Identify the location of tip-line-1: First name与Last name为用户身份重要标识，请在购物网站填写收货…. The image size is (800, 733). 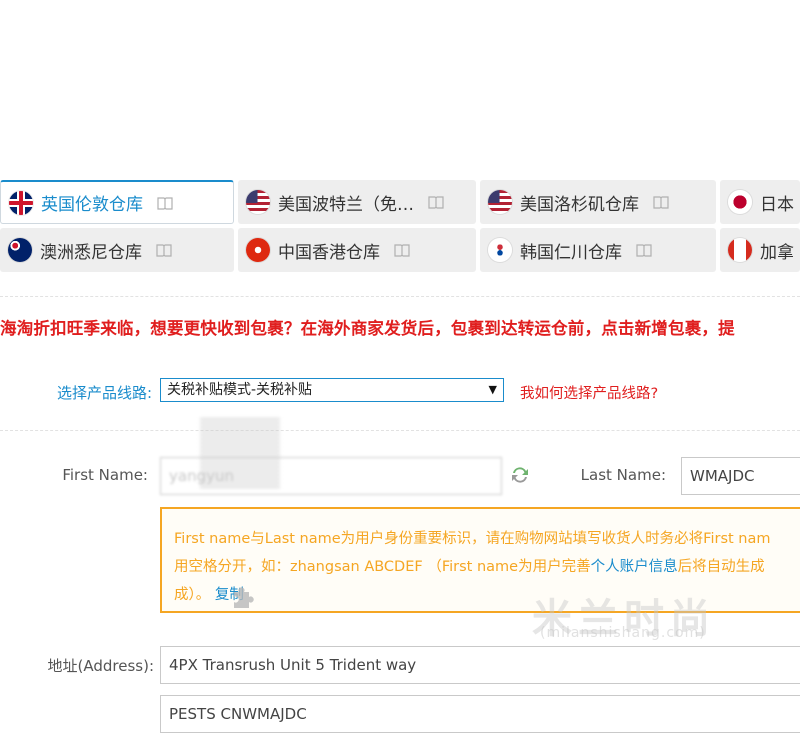
(472, 539).